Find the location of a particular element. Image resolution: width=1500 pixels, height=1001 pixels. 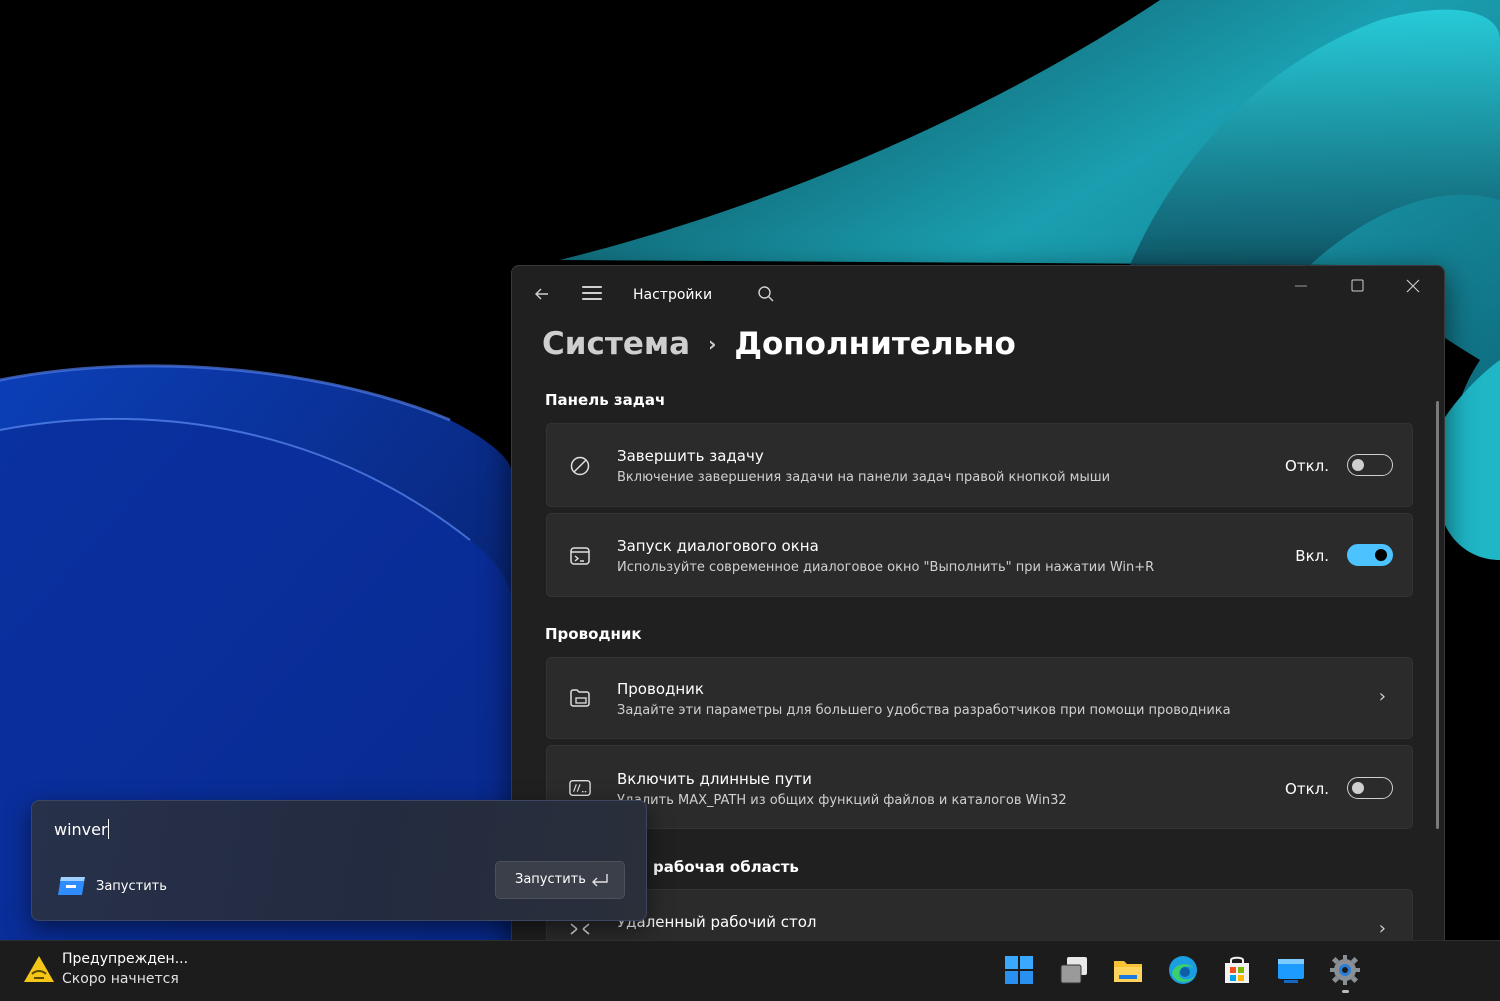

long-path-icon is located at coordinates (580, 788).